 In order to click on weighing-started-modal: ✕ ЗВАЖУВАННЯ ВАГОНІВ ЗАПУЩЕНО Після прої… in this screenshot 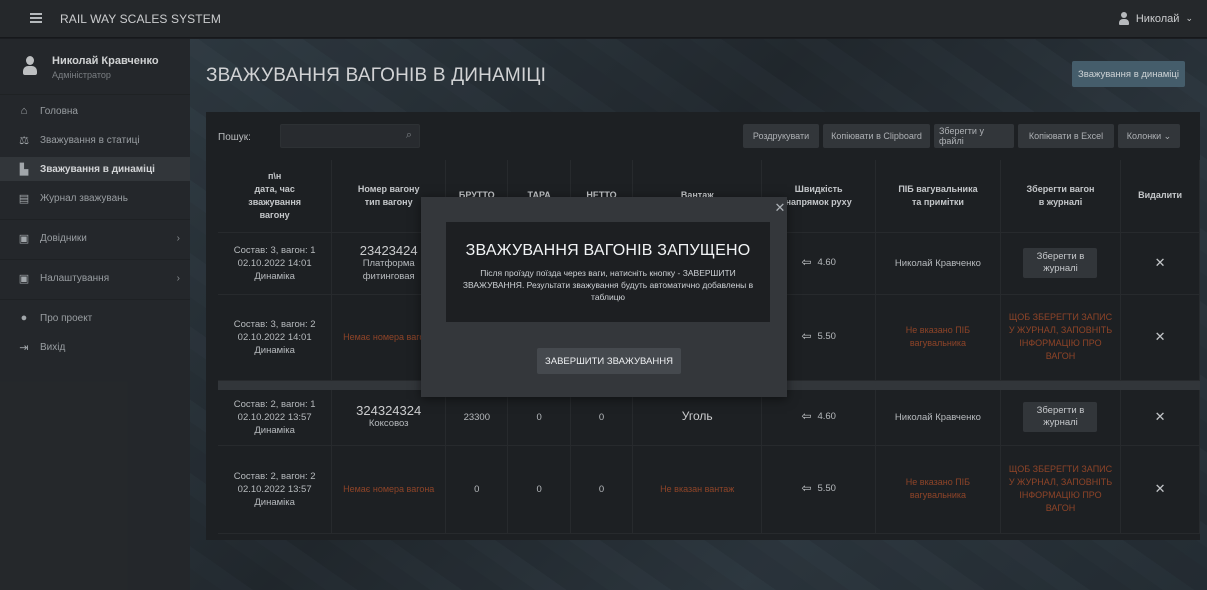, I will do `click(604, 297)`.